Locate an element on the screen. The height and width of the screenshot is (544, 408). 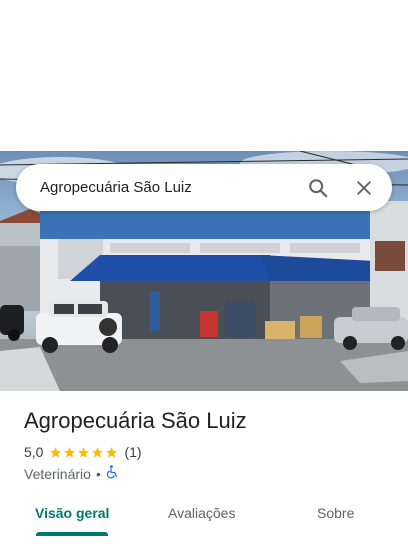
tab-overview: Visão geral is located at coordinates (72, 513).